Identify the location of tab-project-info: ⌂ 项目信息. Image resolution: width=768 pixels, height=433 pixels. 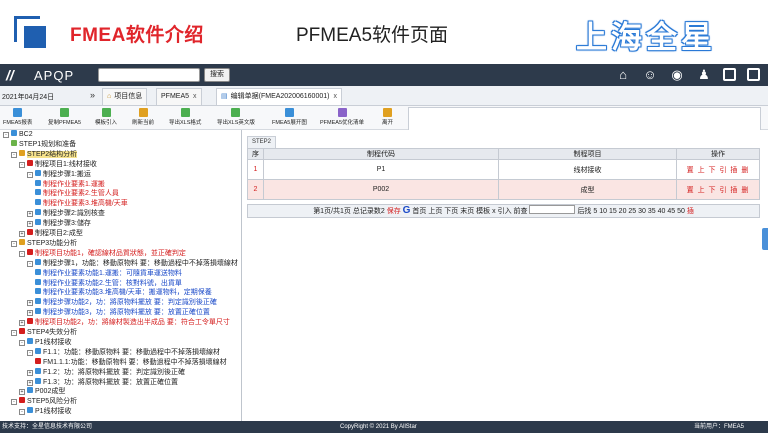
(125, 96).